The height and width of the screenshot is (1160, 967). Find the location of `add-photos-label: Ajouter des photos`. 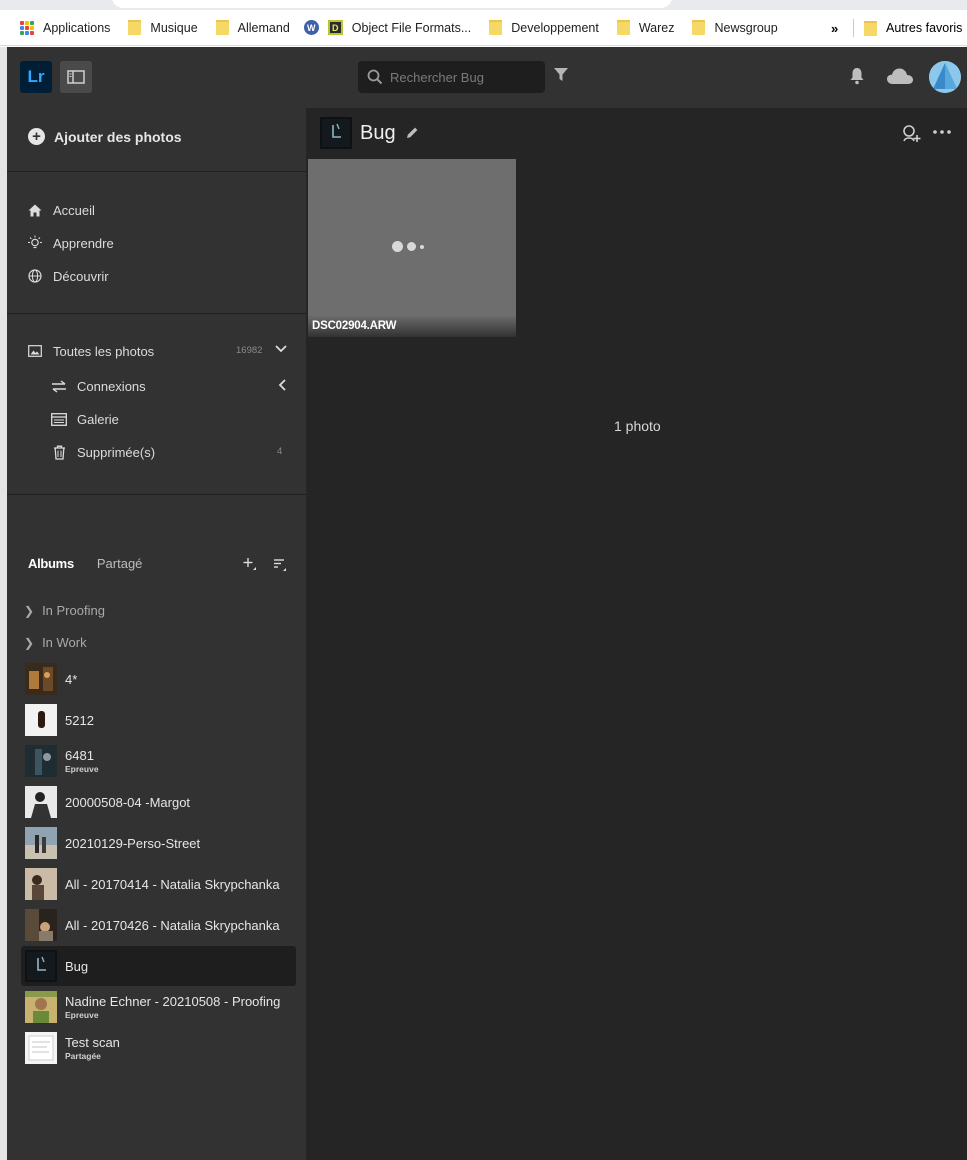

add-photos-label: Ajouter des photos is located at coordinates (118, 136).